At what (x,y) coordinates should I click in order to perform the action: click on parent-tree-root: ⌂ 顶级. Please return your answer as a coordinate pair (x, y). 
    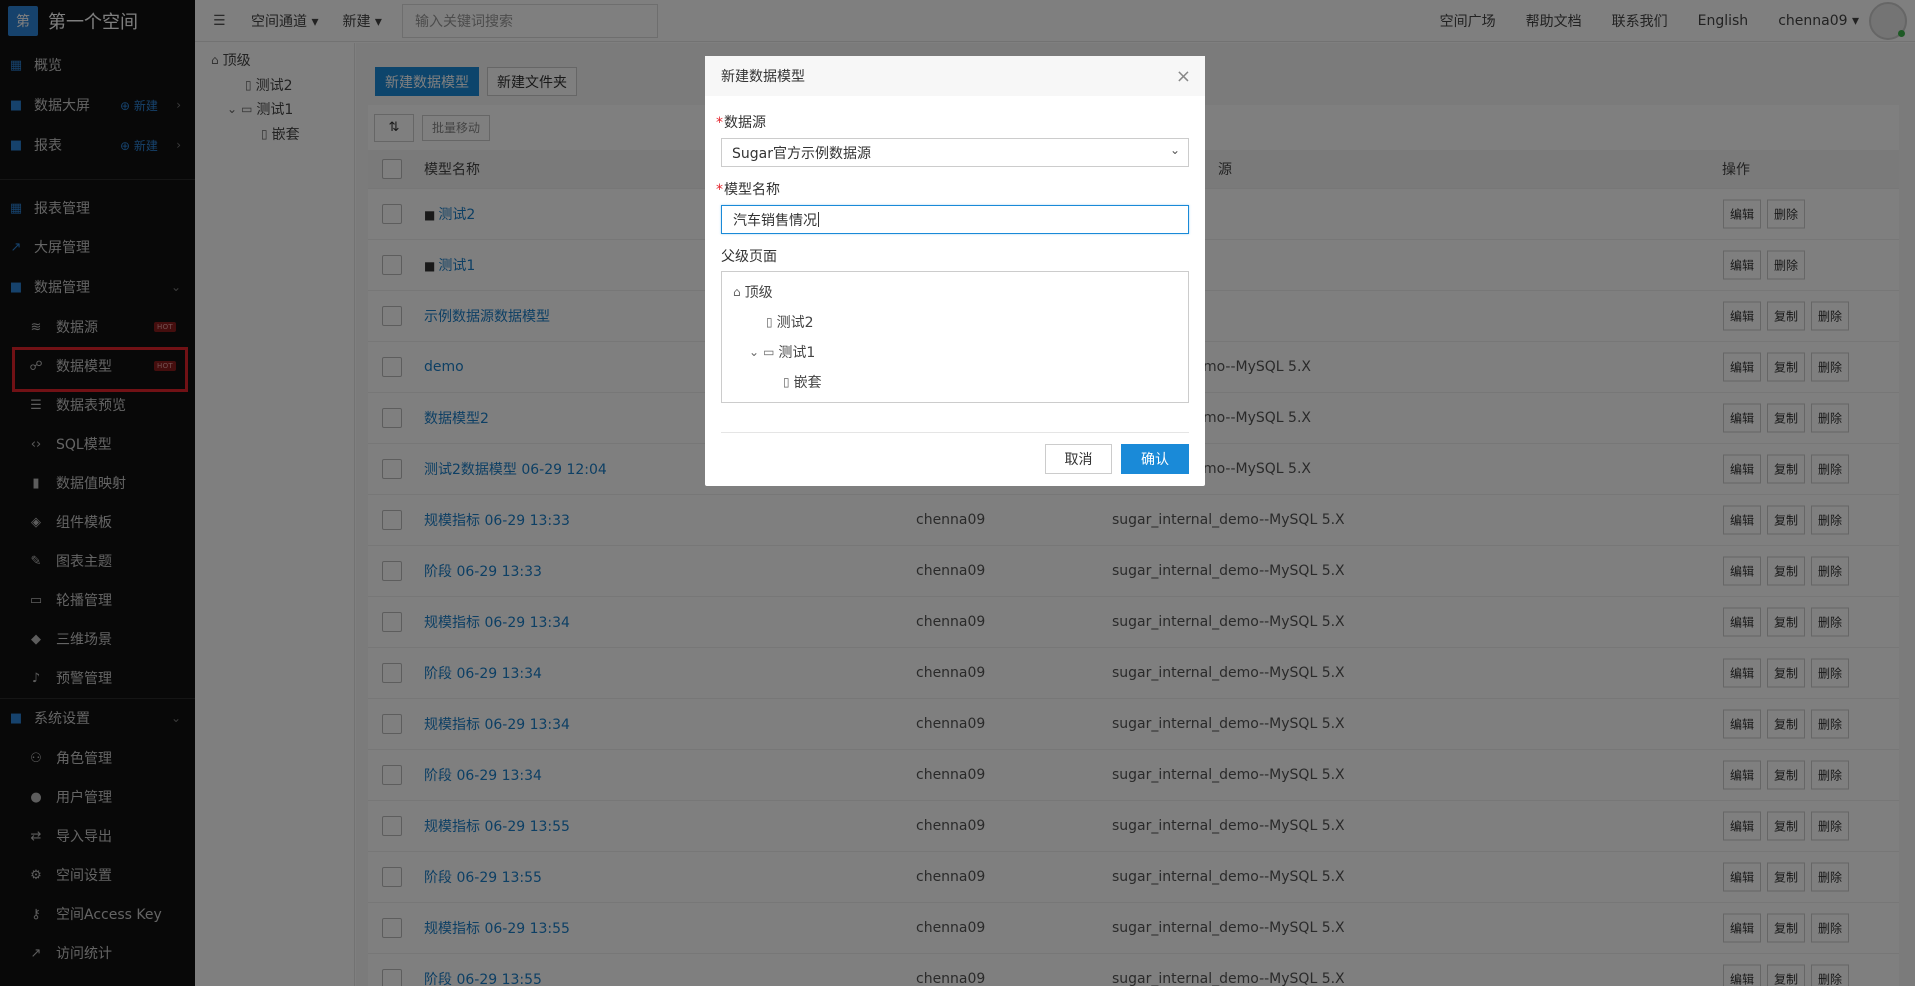
    Looking at the image, I should click on (753, 292).